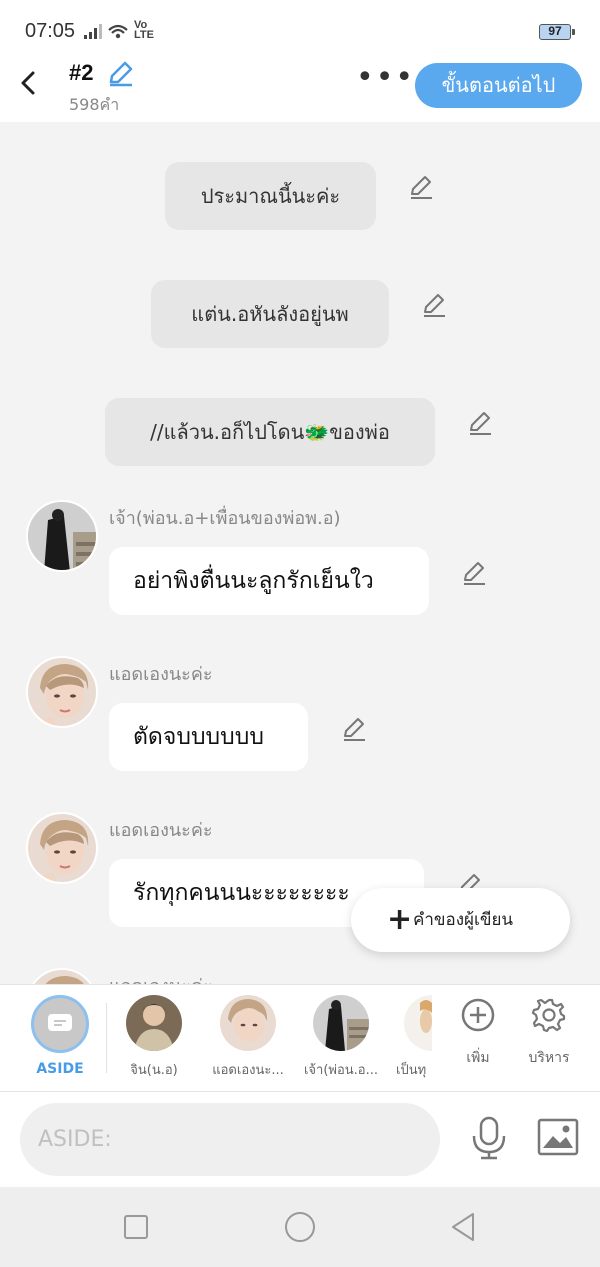 This screenshot has width=600, height=1267. I want to click on speaker-name: เจ้า(พ่อน.อ+เพื่อนของพ่อพ.อ), so click(225, 518).